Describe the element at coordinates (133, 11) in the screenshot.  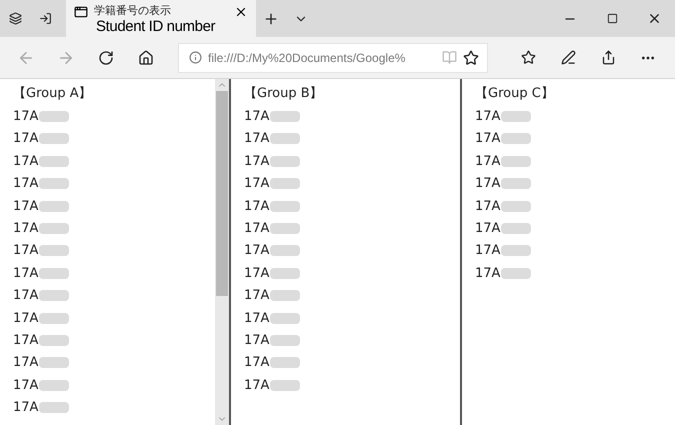
I see `tab-title: 学籍番号の表示` at that location.